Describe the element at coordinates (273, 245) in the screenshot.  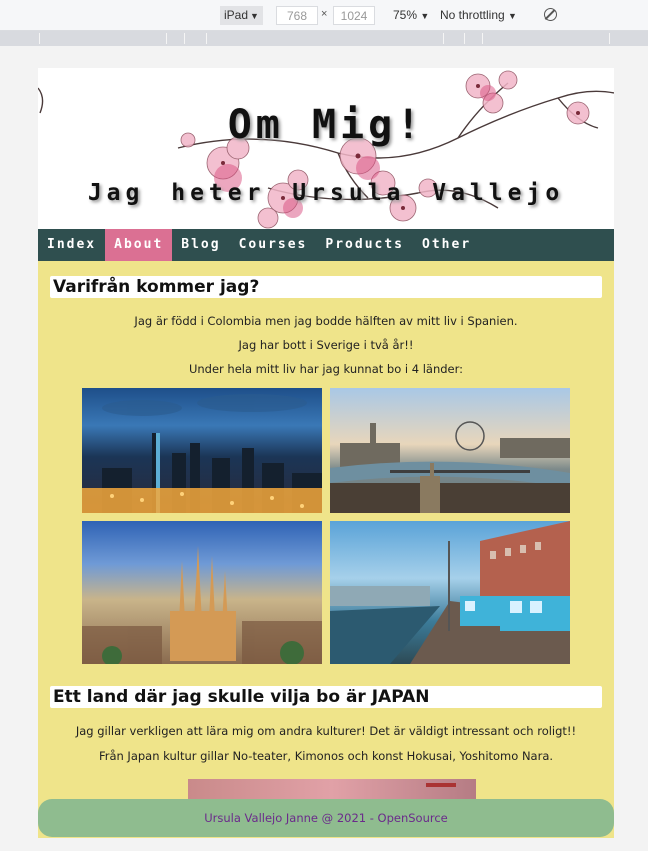
I see `nav-item-courses: Courses` at that location.